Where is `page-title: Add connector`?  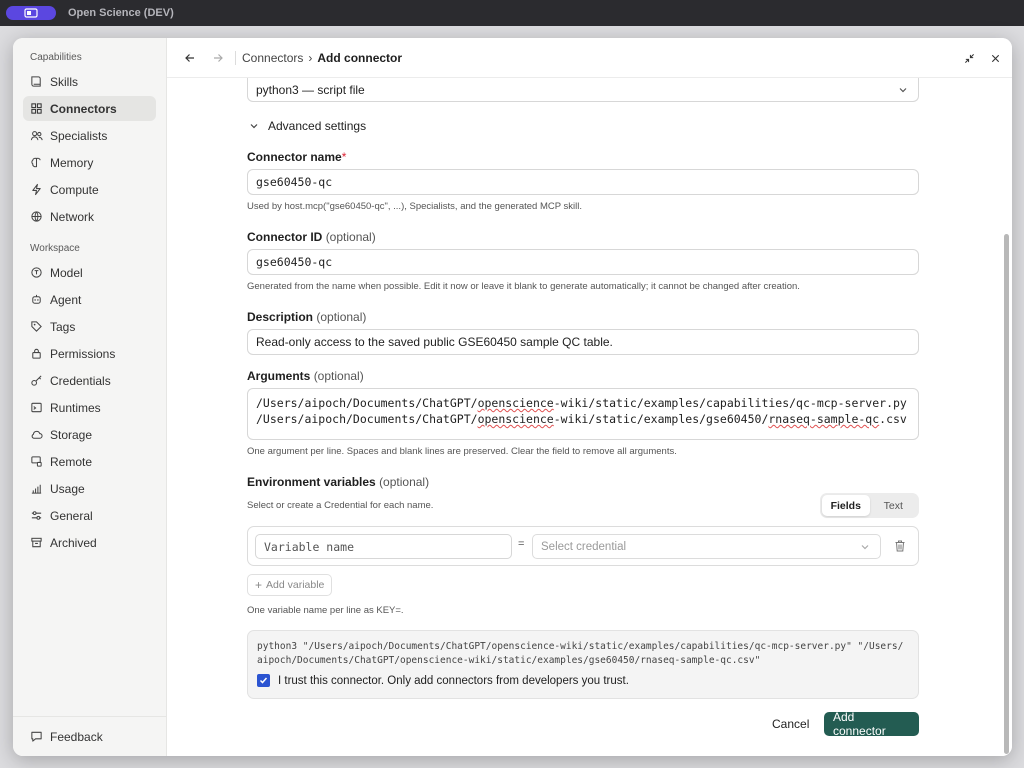
page-title: Add connector is located at coordinates (360, 57).